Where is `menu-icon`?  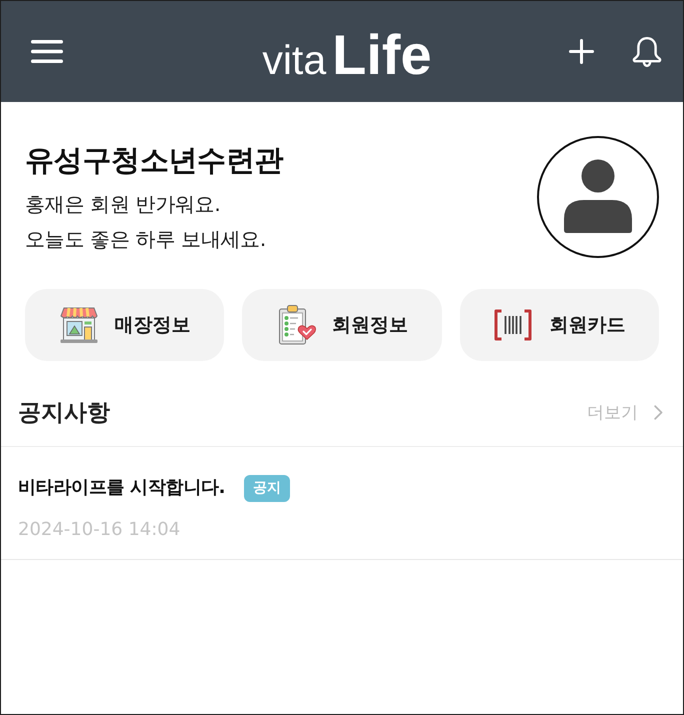 menu-icon is located at coordinates (47, 51).